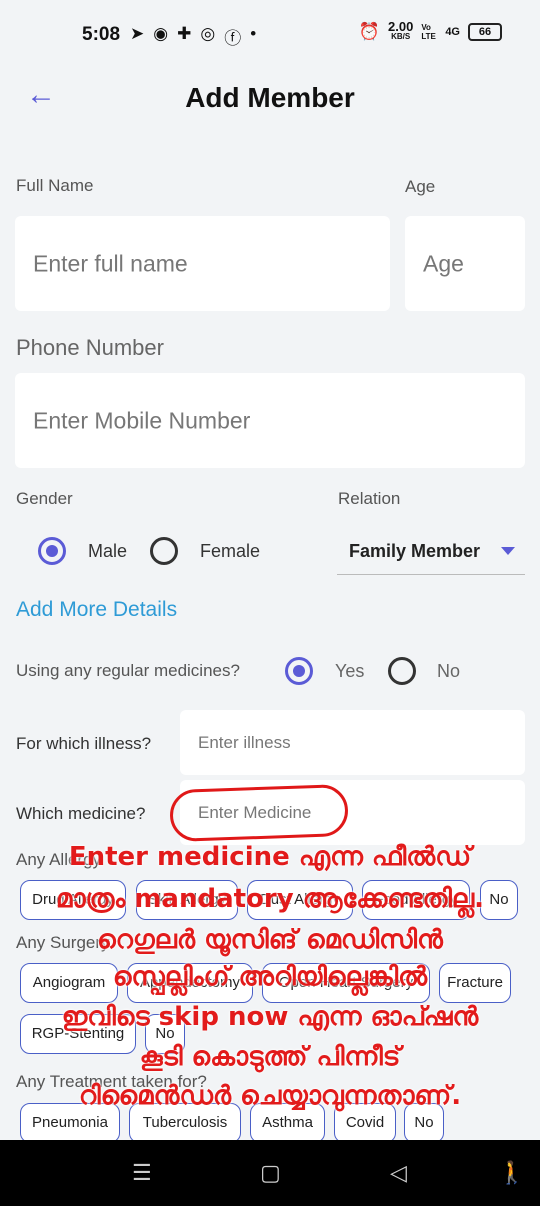 The width and height of the screenshot is (540, 1206). Describe the element at coordinates (270, 857) in the screenshot. I see `annotation-line-1: Enter medicine എന്ന ഫീൽഡ്` at that location.